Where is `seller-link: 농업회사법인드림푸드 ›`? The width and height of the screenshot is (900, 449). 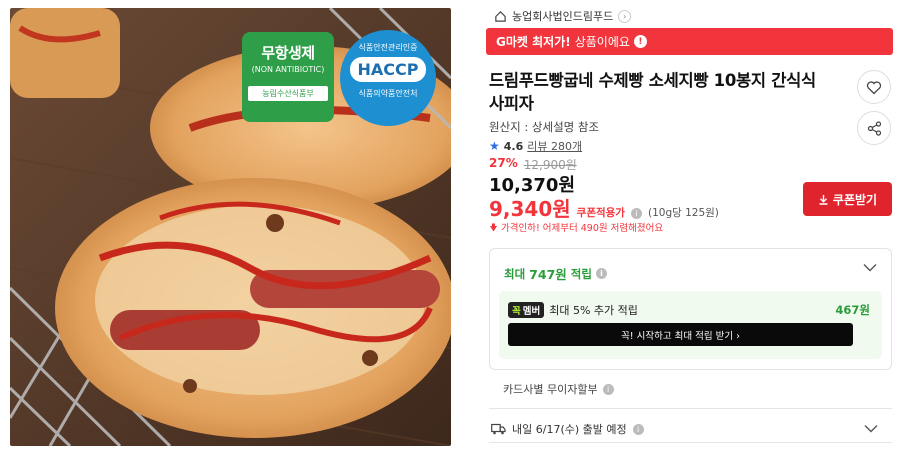 seller-link: 농업회사법인드림푸드 › is located at coordinates (563, 16).